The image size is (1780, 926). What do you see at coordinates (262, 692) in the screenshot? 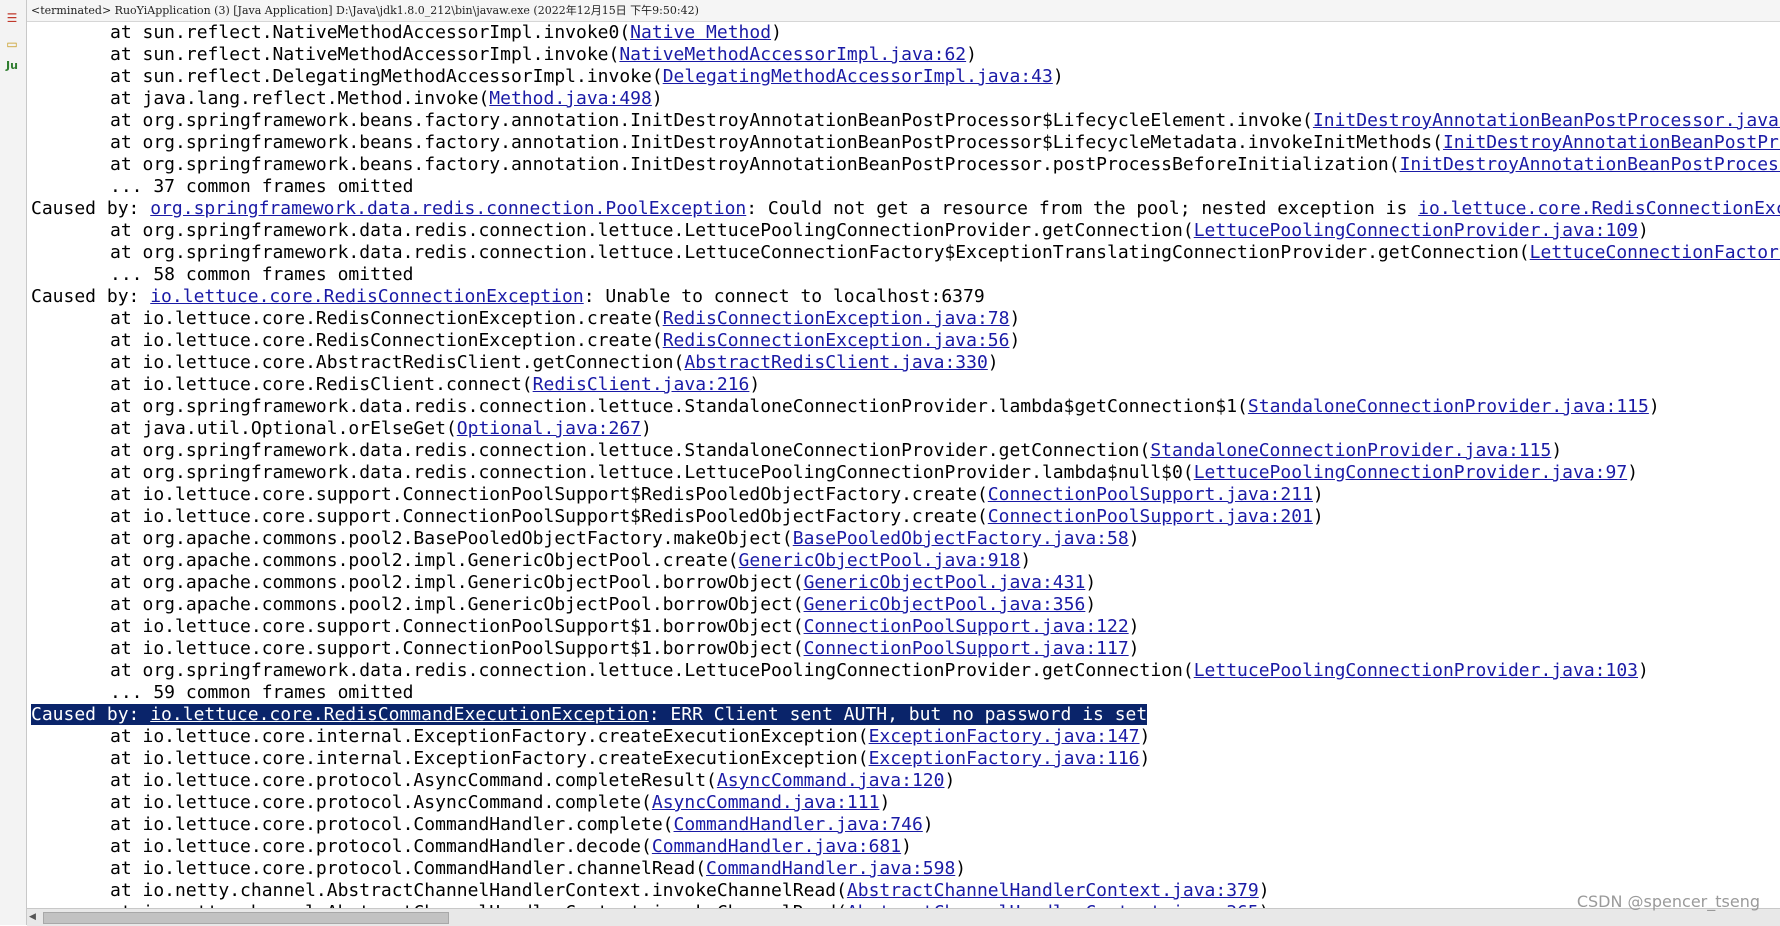
I see `line-text: ... 59 common frames omitted` at bounding box center [262, 692].